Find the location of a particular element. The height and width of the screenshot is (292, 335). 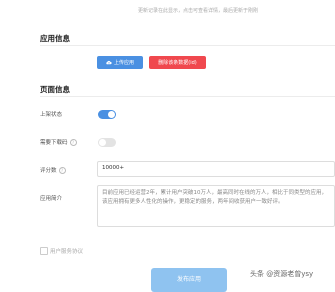

listing-status-label: 上架状态 is located at coordinates (51, 115).